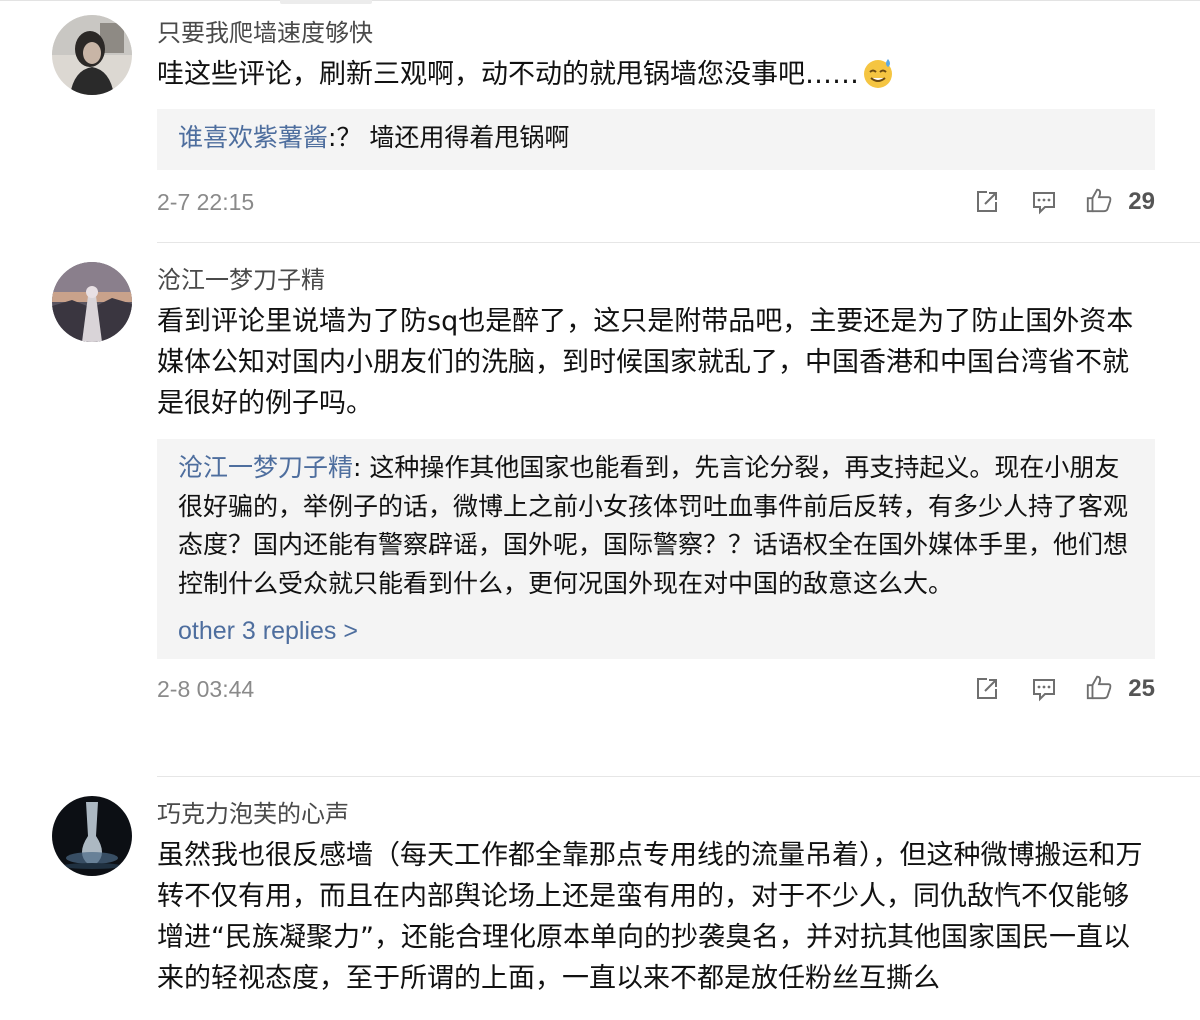 The width and height of the screenshot is (1200, 1020). Describe the element at coordinates (656, 33) in the screenshot. I see `comment-username: 只要我爬墙速度够快` at that location.